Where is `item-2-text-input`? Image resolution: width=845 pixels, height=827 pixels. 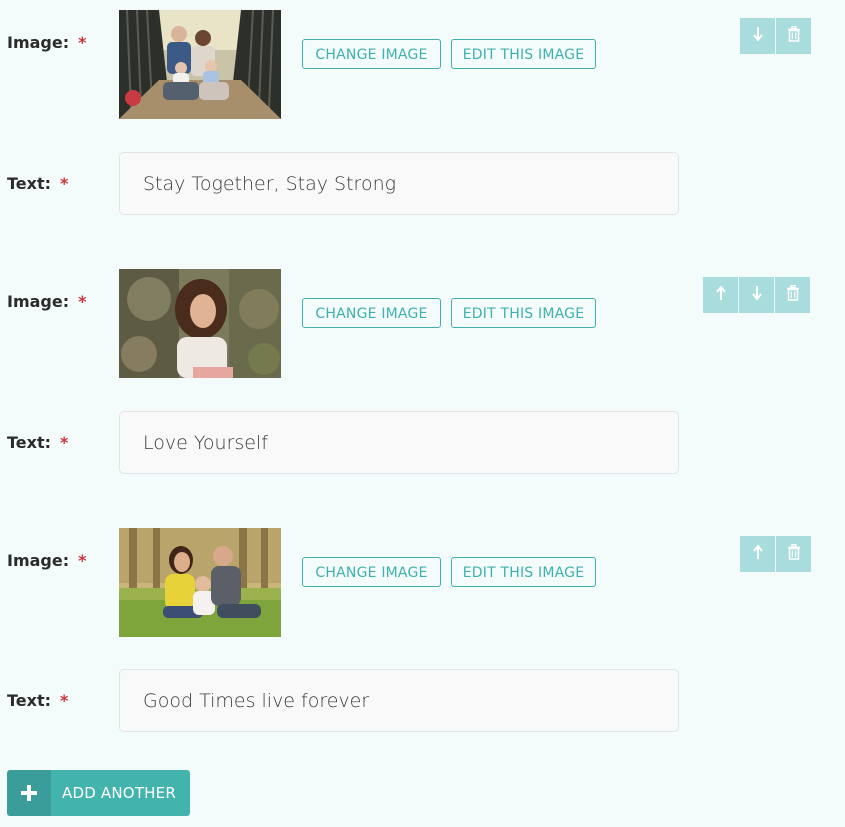 item-2-text-input is located at coordinates (399, 442).